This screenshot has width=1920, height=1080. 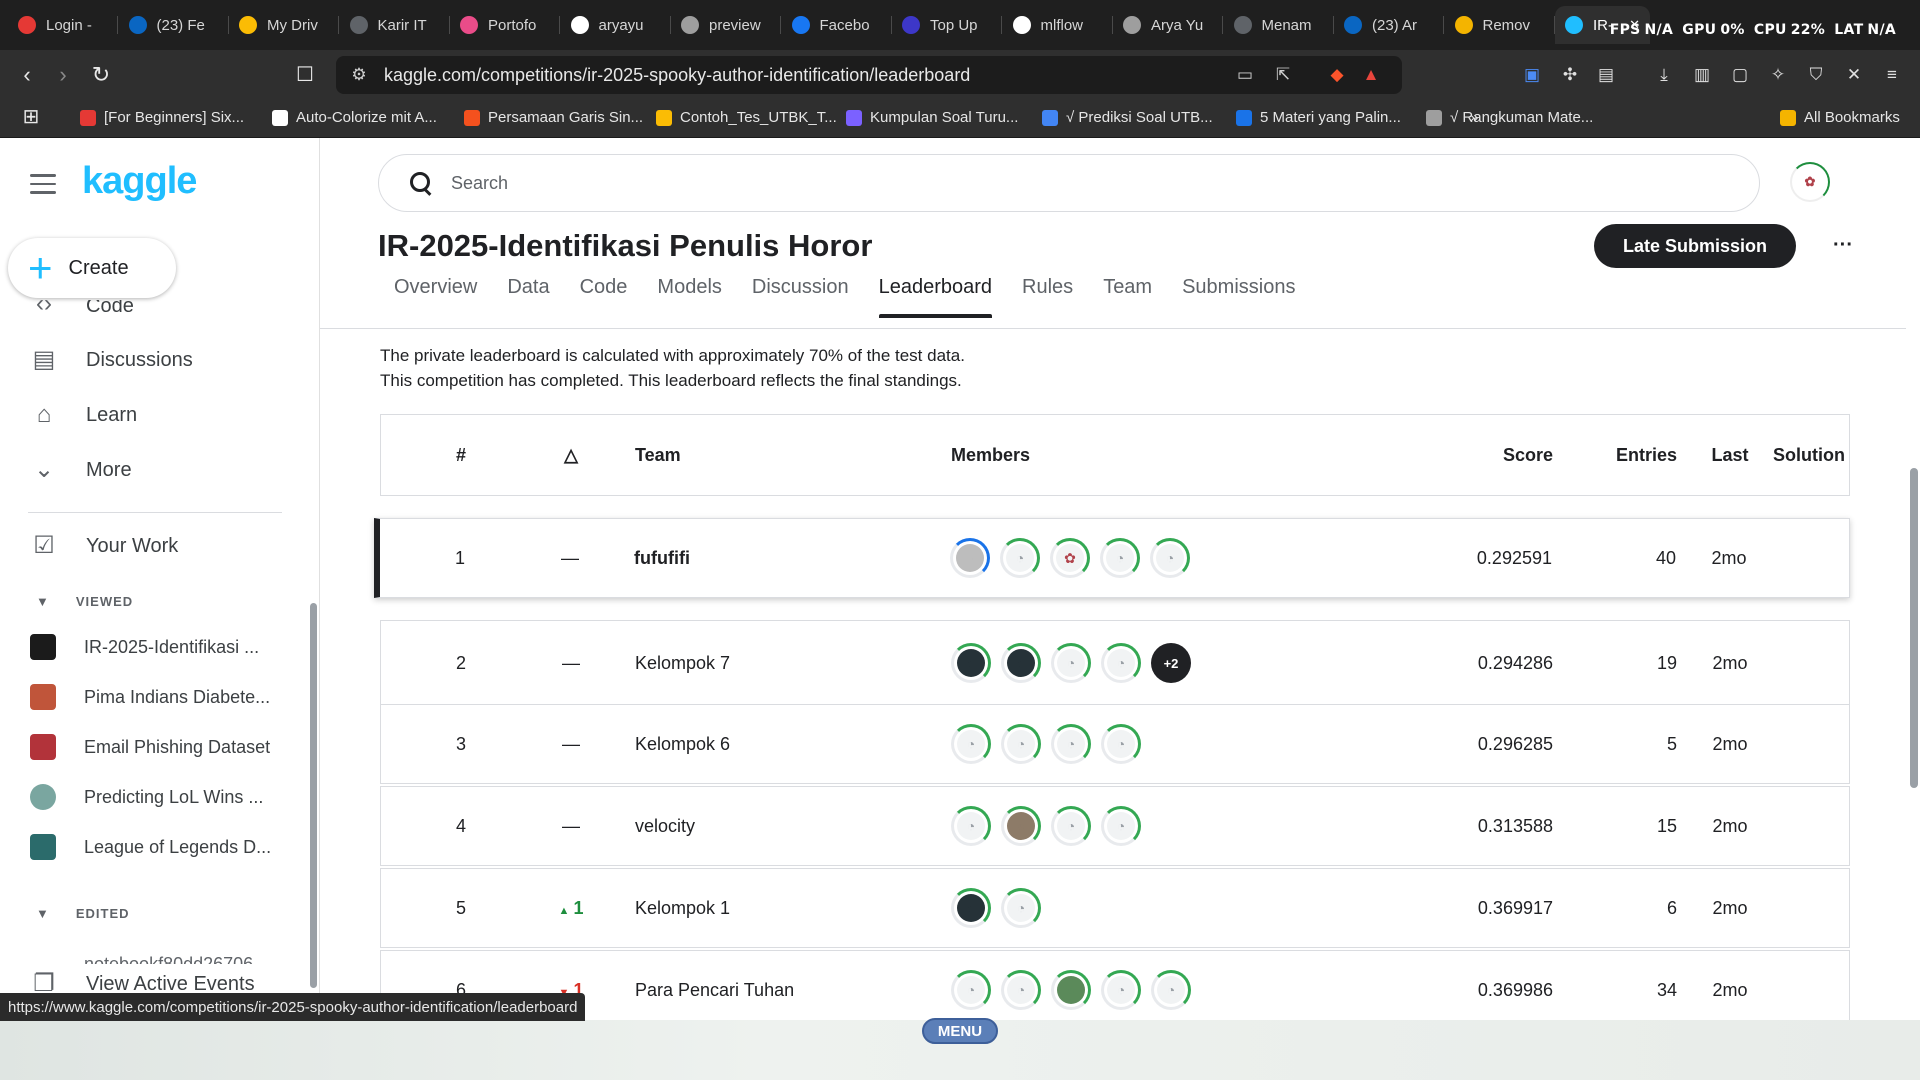 What do you see at coordinates (1245, 75) in the screenshot?
I see `cast-icon: ▭` at bounding box center [1245, 75].